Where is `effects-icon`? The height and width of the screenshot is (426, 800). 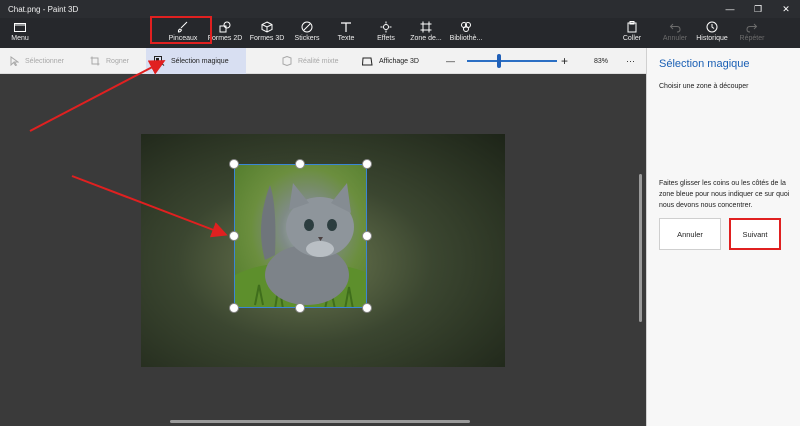 effects-icon is located at coordinates (386, 27).